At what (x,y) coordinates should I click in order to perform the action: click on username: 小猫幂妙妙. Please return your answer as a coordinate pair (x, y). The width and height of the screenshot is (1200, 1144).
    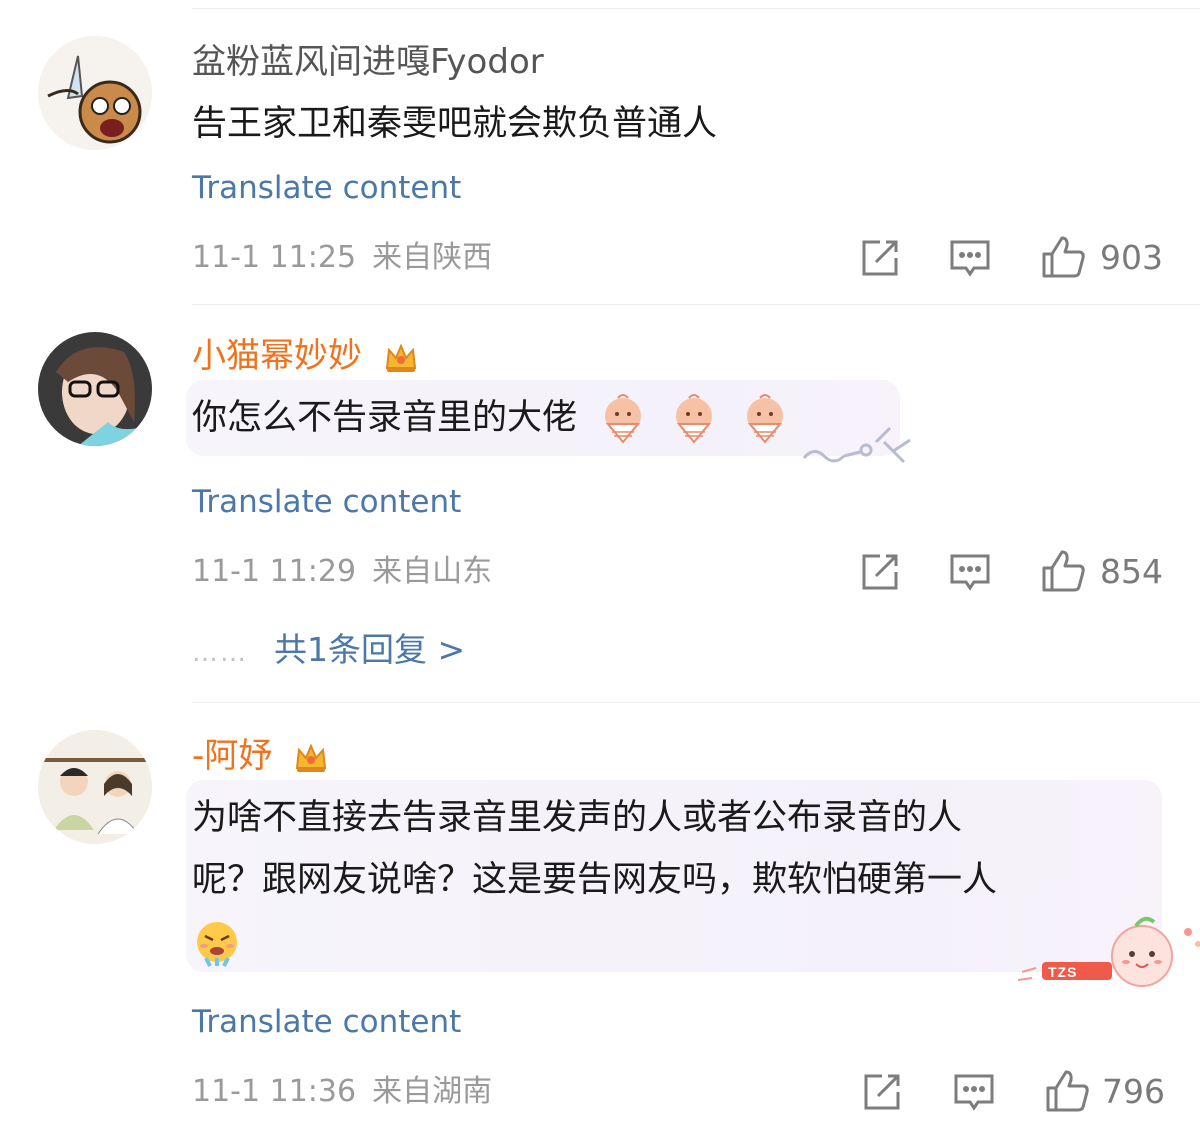
    Looking at the image, I should click on (305, 356).